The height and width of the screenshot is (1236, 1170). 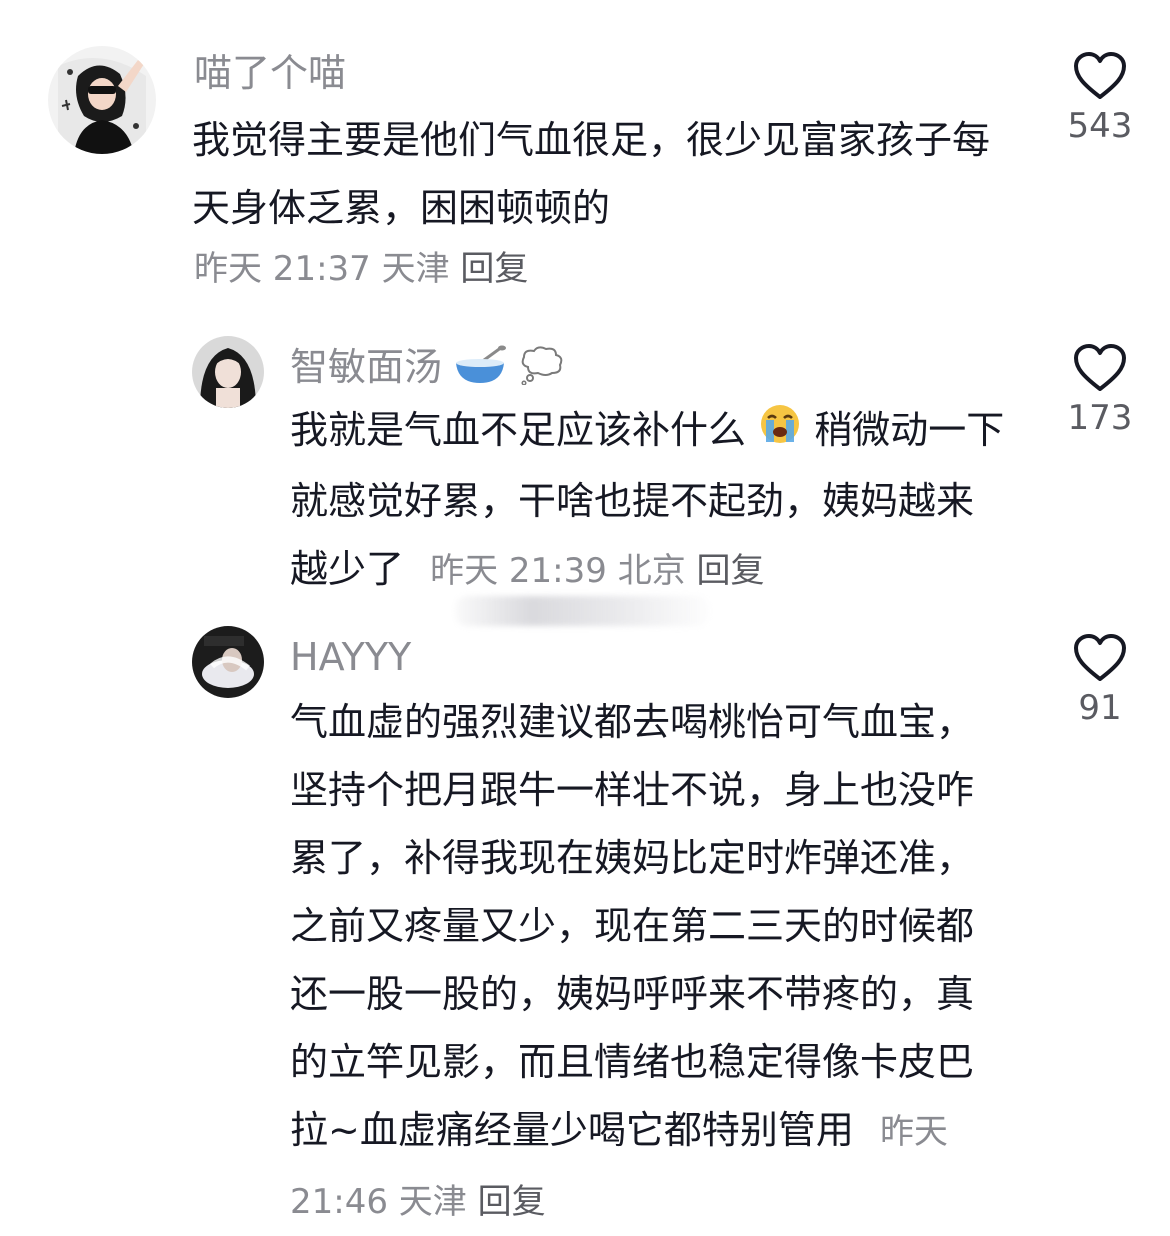 What do you see at coordinates (480, 370) in the screenshot?
I see `bowl-spoon-emoji` at bounding box center [480, 370].